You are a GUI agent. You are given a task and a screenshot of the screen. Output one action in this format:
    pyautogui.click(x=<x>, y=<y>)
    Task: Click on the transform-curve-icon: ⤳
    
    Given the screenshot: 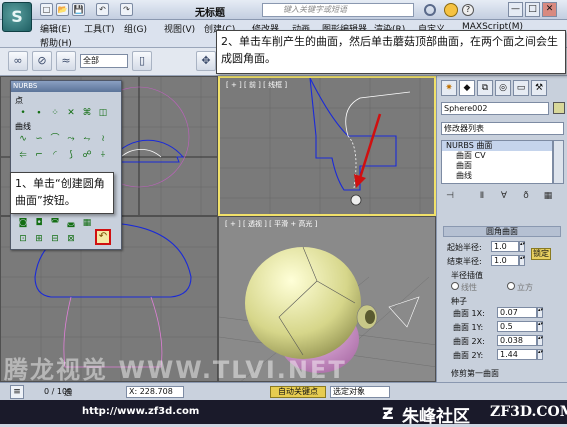 What is the action you would take?
    pyautogui.click(x=71, y=139)
    